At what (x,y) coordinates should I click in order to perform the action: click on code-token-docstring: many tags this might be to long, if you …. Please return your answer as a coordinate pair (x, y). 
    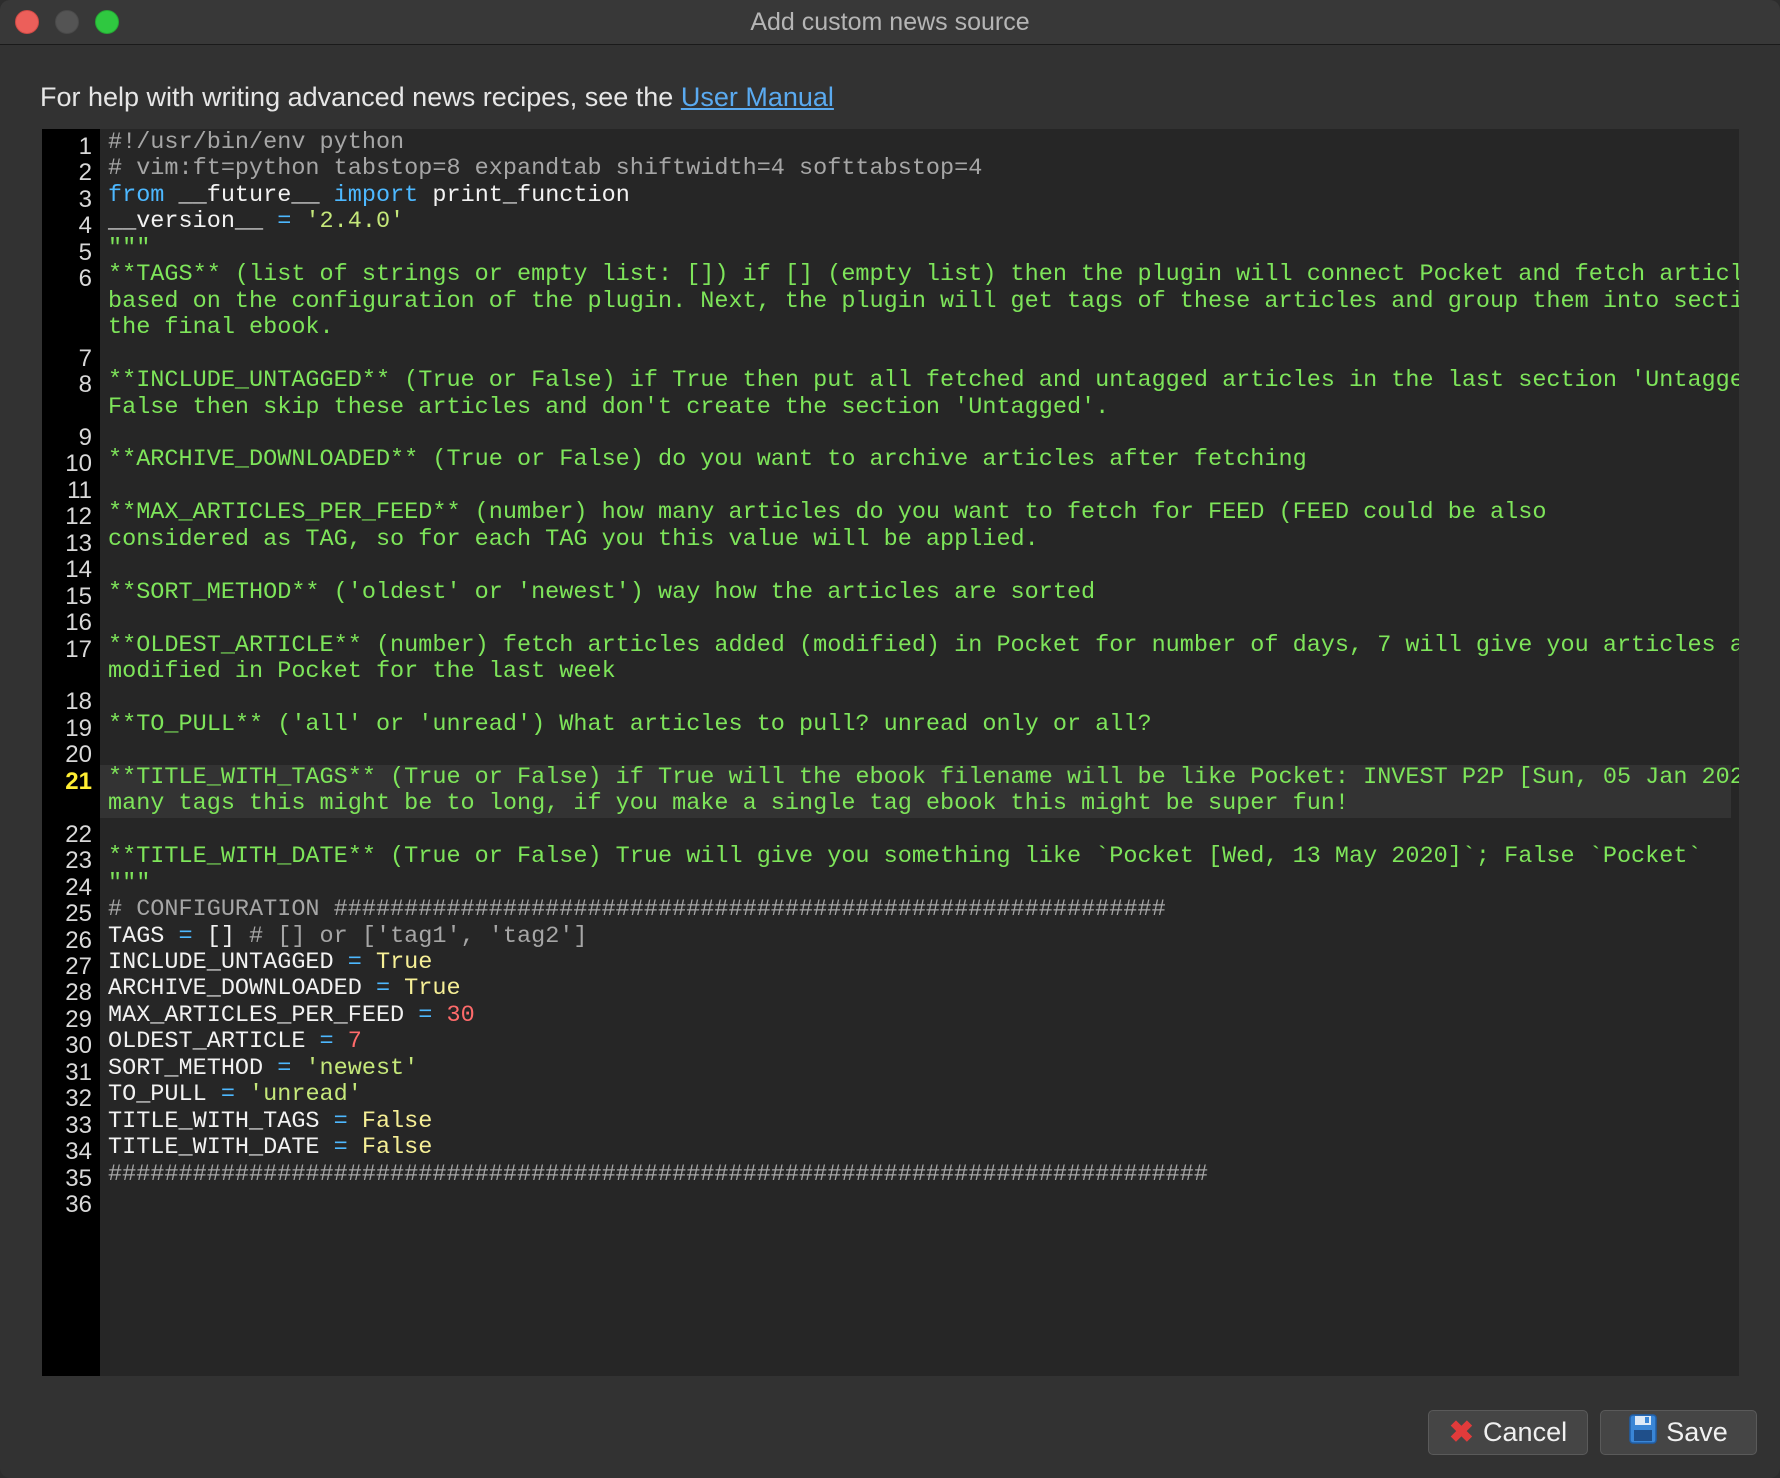
    Looking at the image, I should click on (729, 804).